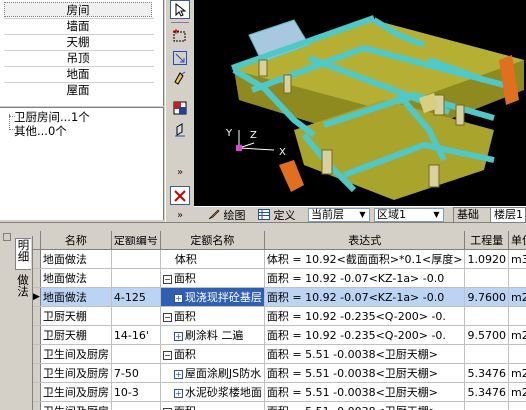  I want to click on column-header-quantity: 工程量, so click(486, 240).